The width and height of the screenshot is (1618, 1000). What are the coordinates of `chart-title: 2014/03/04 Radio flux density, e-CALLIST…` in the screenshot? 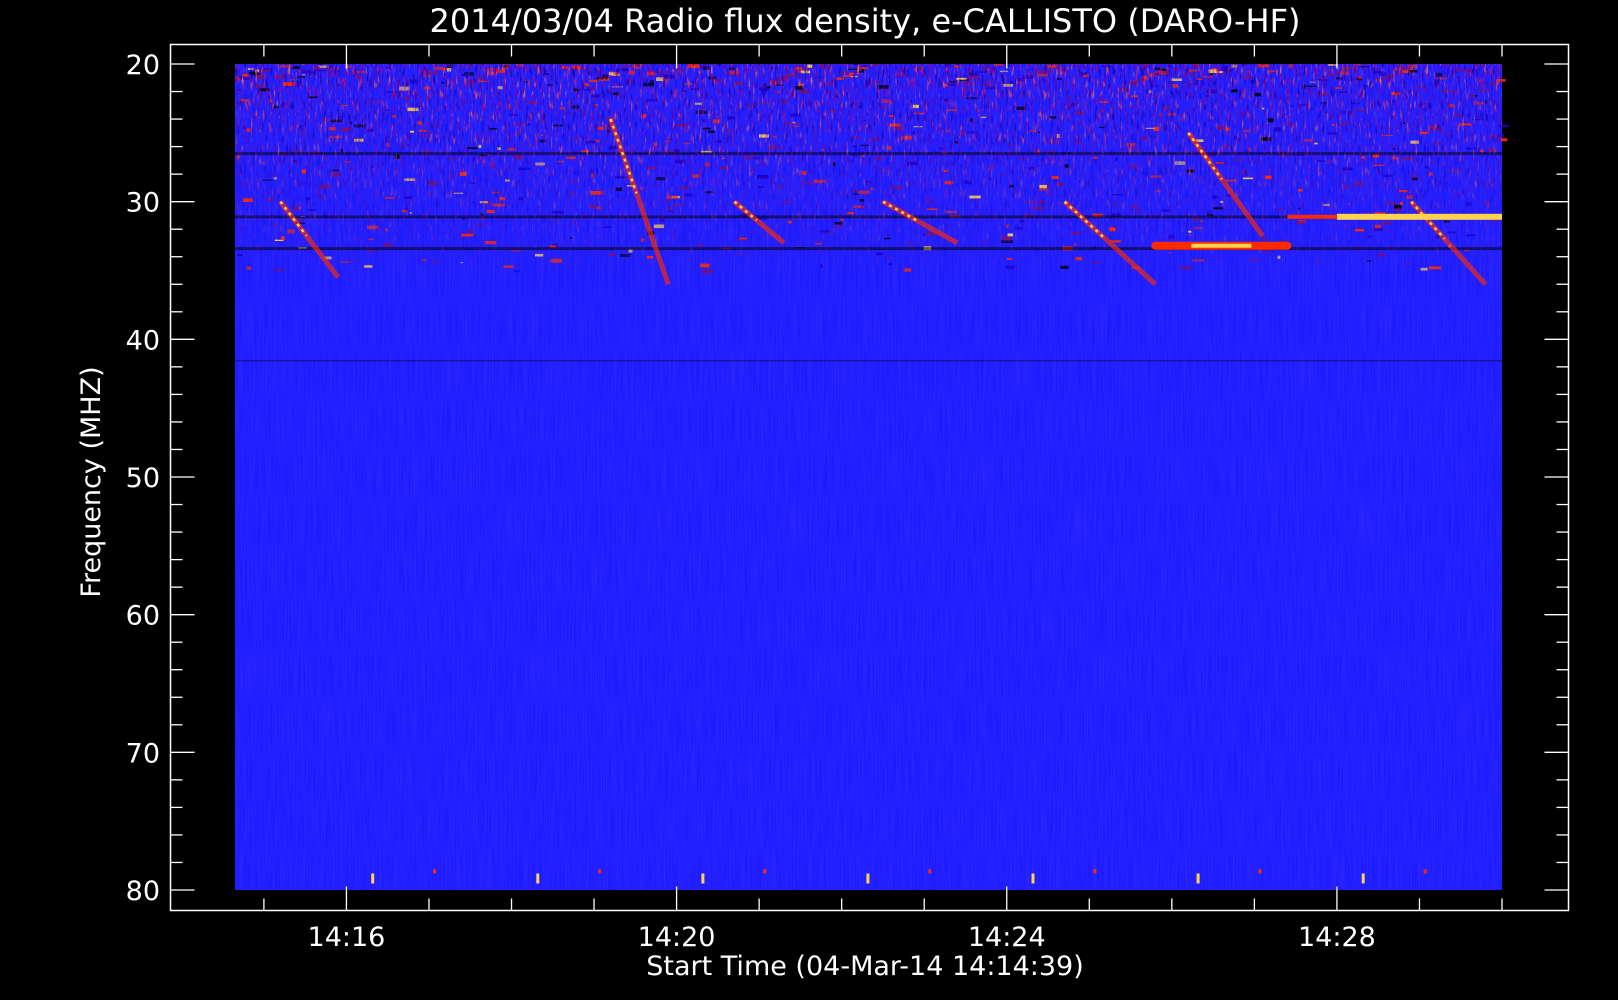 It's located at (865, 21).